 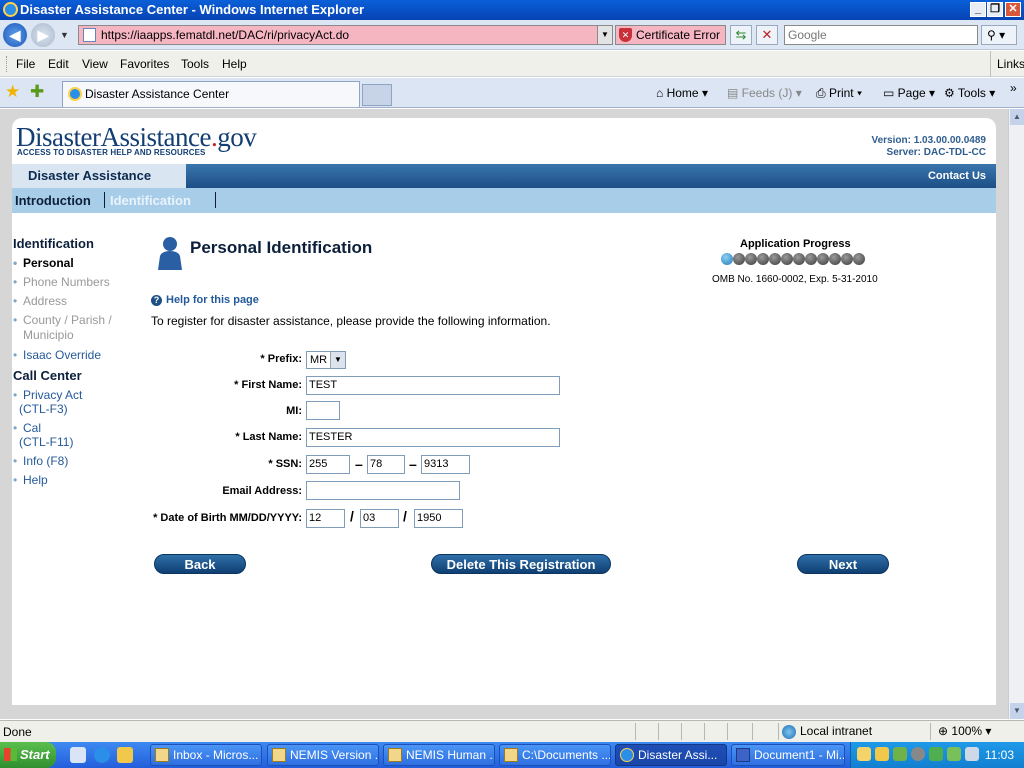 What do you see at coordinates (764, 731) in the screenshot?
I see `status-cell` at bounding box center [764, 731].